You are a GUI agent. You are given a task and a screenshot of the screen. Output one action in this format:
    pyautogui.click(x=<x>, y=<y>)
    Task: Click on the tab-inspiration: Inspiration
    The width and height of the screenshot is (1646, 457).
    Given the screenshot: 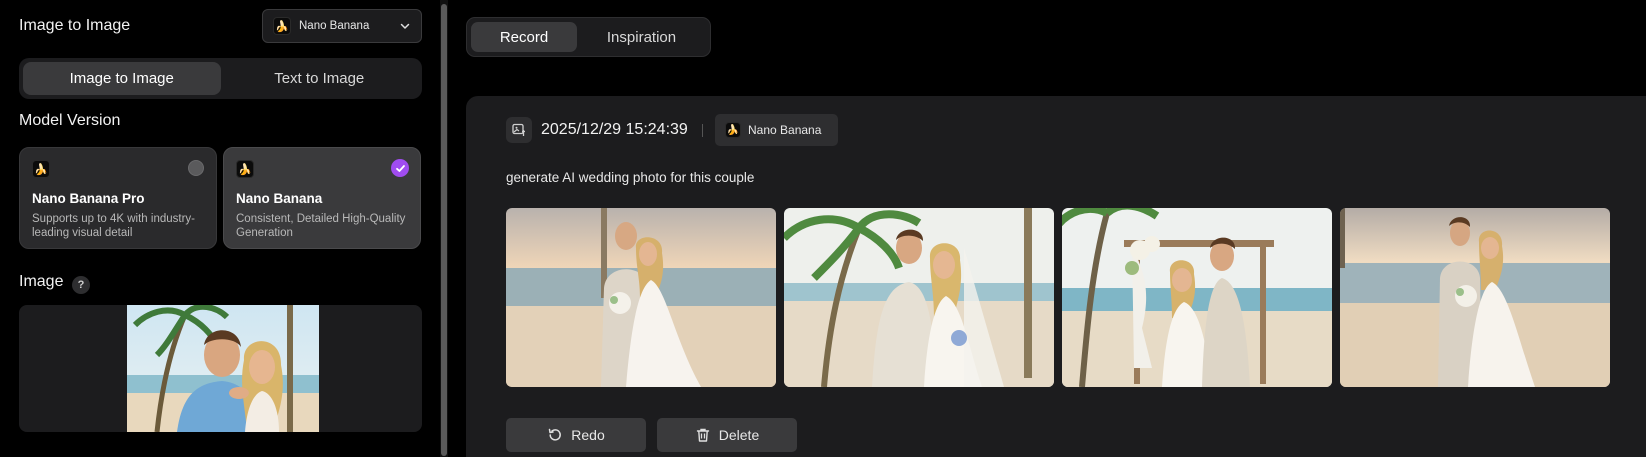 What is the action you would take?
    pyautogui.click(x=641, y=37)
    